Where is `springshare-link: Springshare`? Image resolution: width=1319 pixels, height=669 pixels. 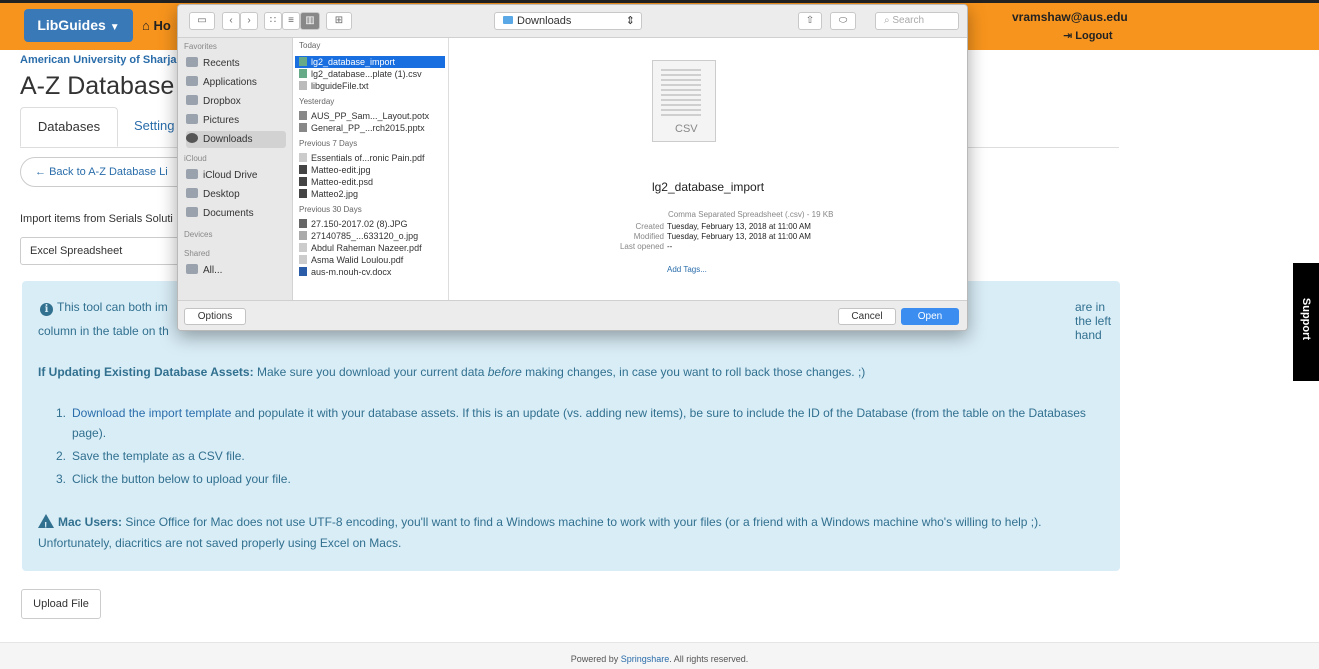
springshare-link: Springshare is located at coordinates (645, 659).